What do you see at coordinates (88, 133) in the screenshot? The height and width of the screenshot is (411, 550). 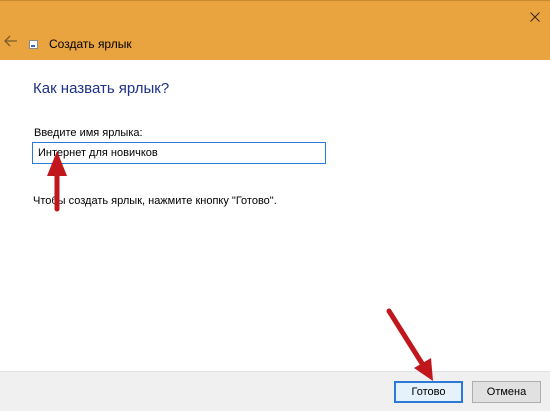 I see `name-field-label: Введите имя ярлыка:` at bounding box center [88, 133].